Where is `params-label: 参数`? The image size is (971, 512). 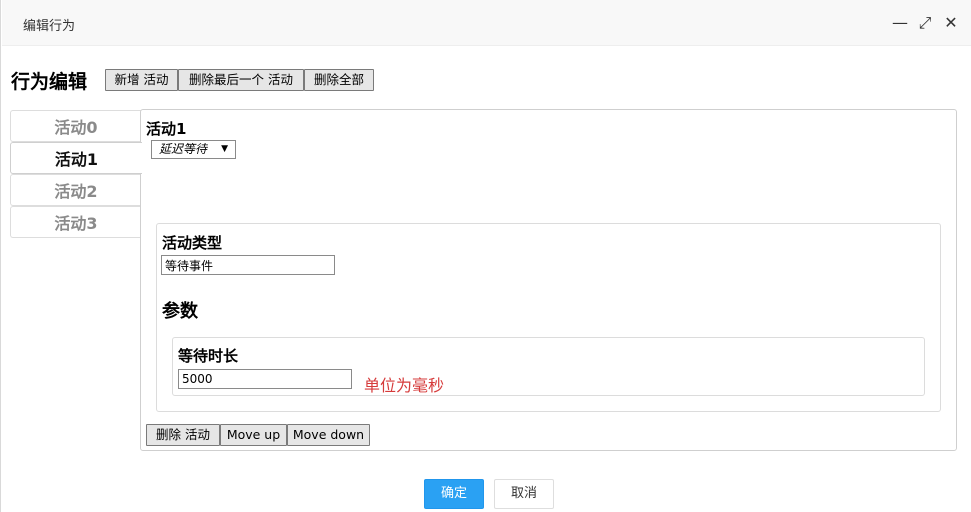
params-label: 参数 is located at coordinates (180, 311).